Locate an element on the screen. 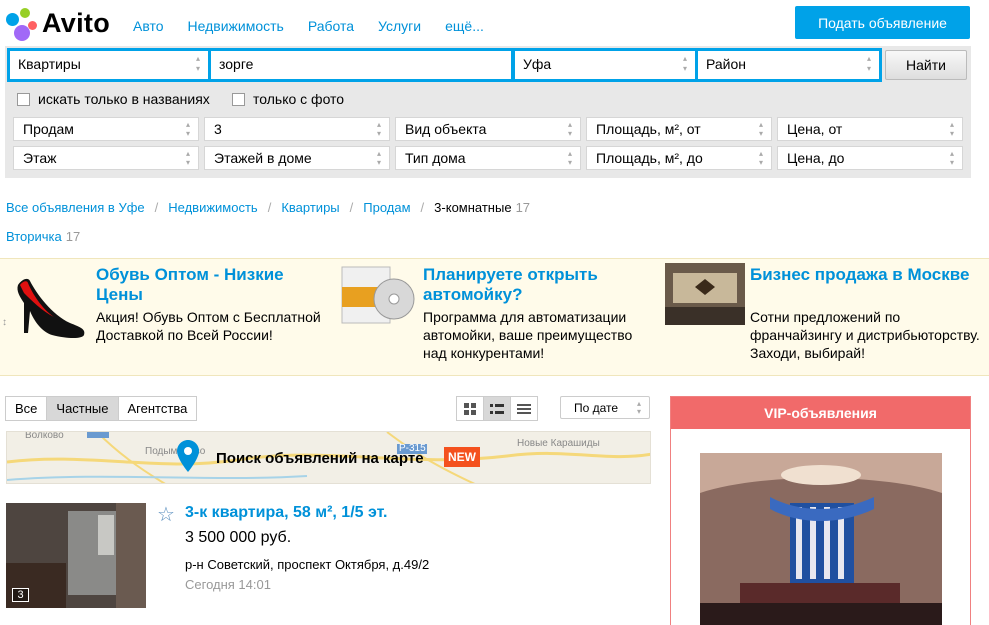  logo-dots-icon is located at coordinates (21, 24).